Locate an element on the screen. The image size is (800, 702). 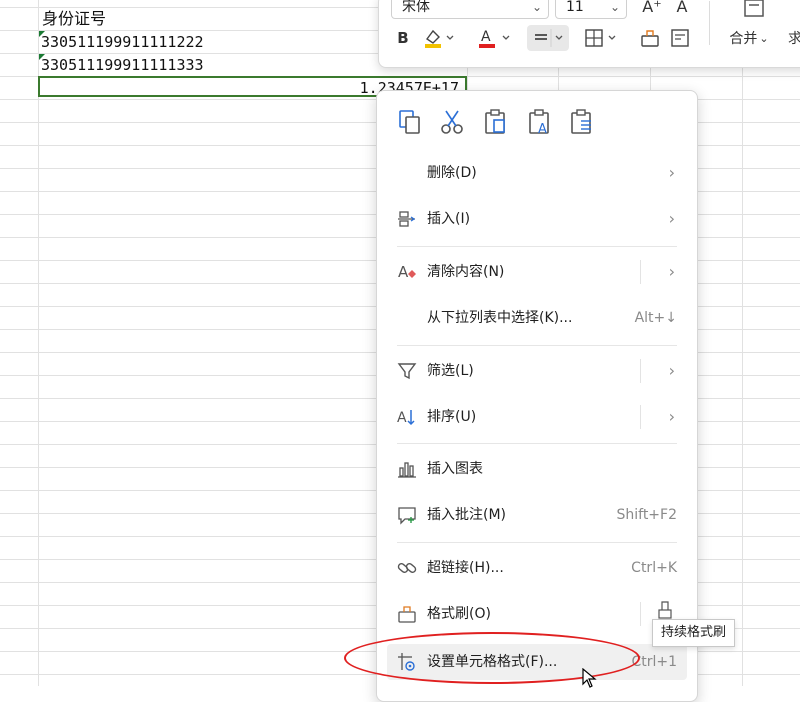
fill-color-icon is located at coordinates (439, 38).